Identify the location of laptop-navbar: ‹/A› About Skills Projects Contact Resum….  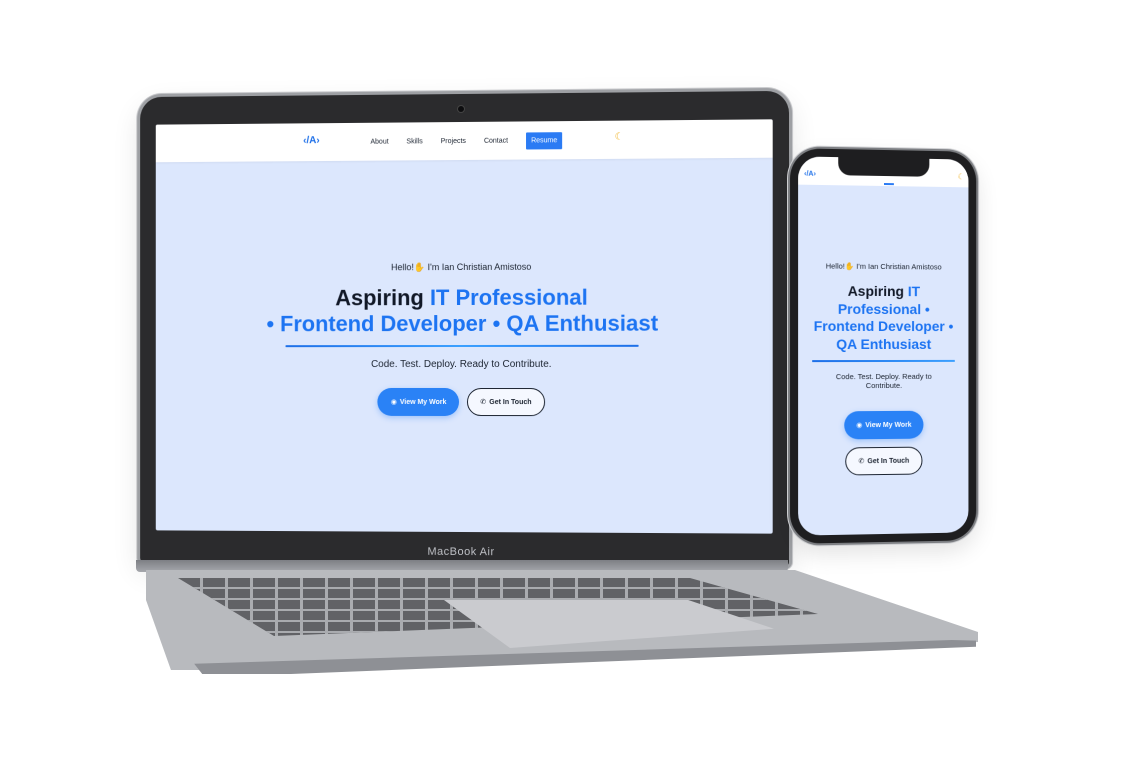
(464, 141).